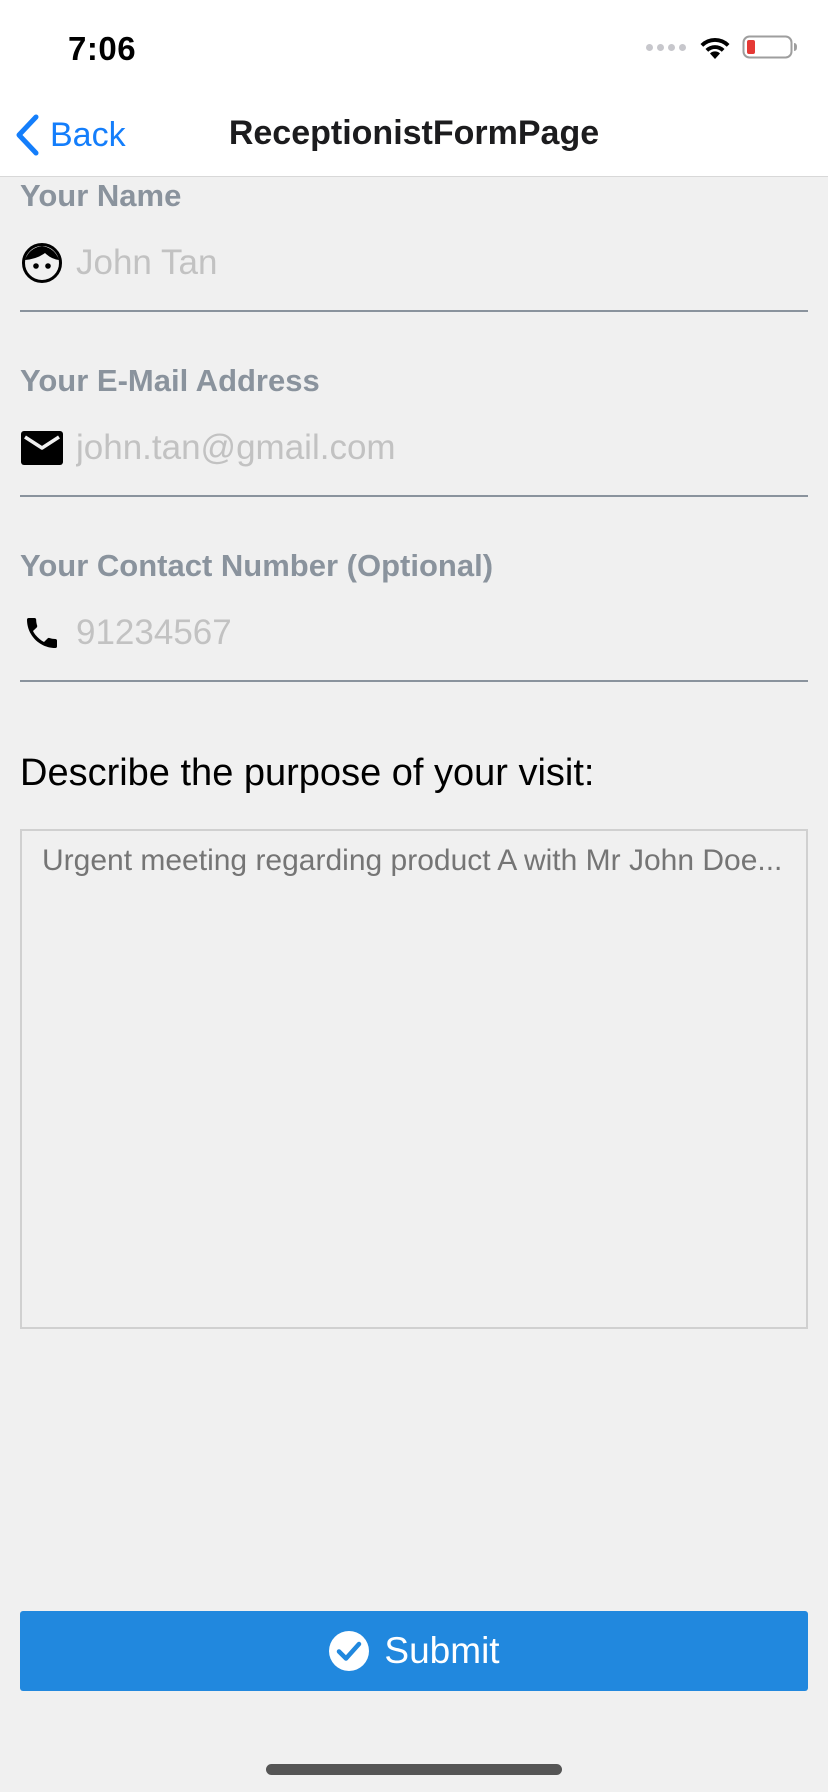 This screenshot has width=828, height=1792. Describe the element at coordinates (307, 773) in the screenshot. I see `purpose-label: Describe the purpose of your visit:` at that location.